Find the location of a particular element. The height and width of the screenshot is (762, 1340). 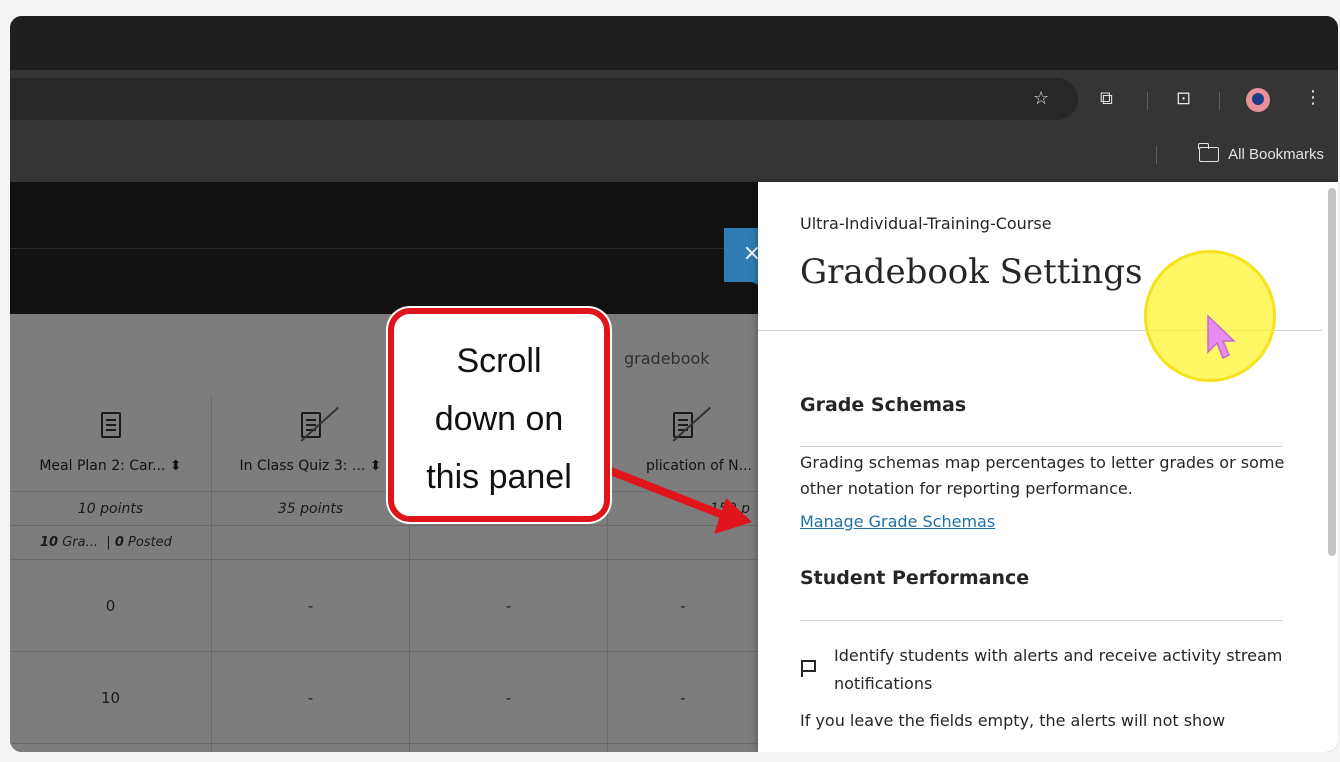

mouse-pointer-icon is located at coordinates (1221, 337).